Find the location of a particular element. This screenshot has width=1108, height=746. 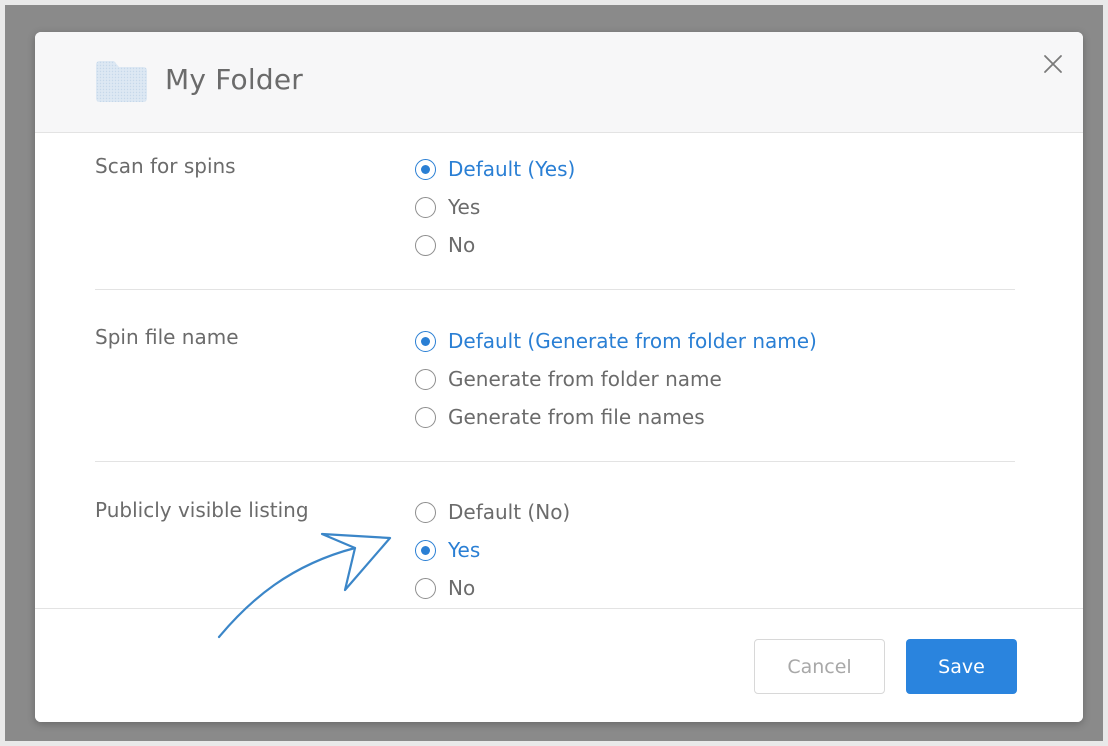

dialog-header: My Folder is located at coordinates (559, 82).